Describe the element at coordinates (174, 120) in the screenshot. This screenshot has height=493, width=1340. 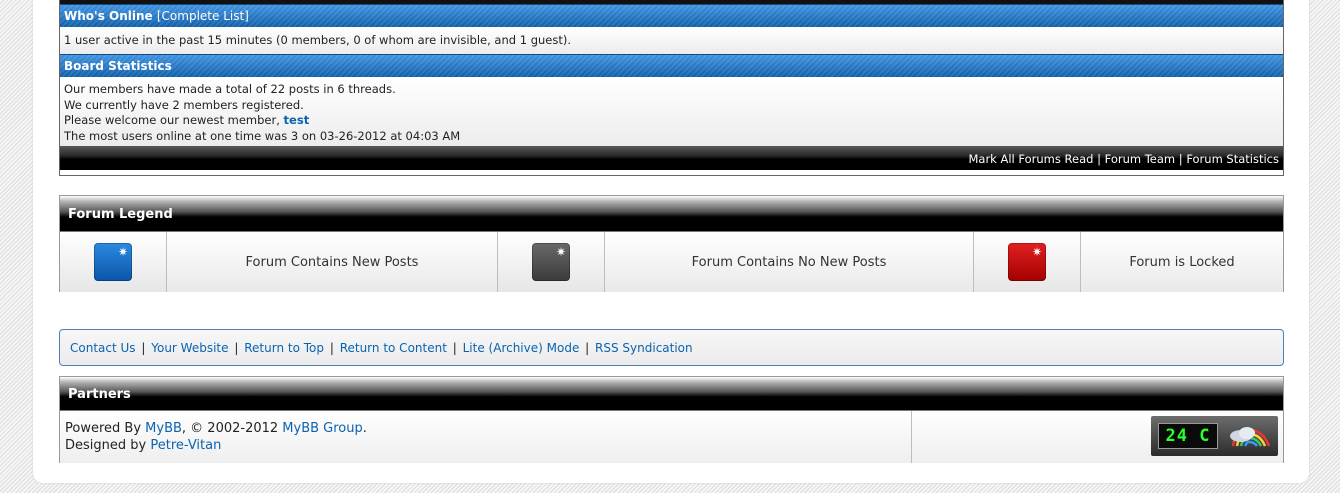
I see `newest-member-prefix: Please welcome our newest member,` at that location.